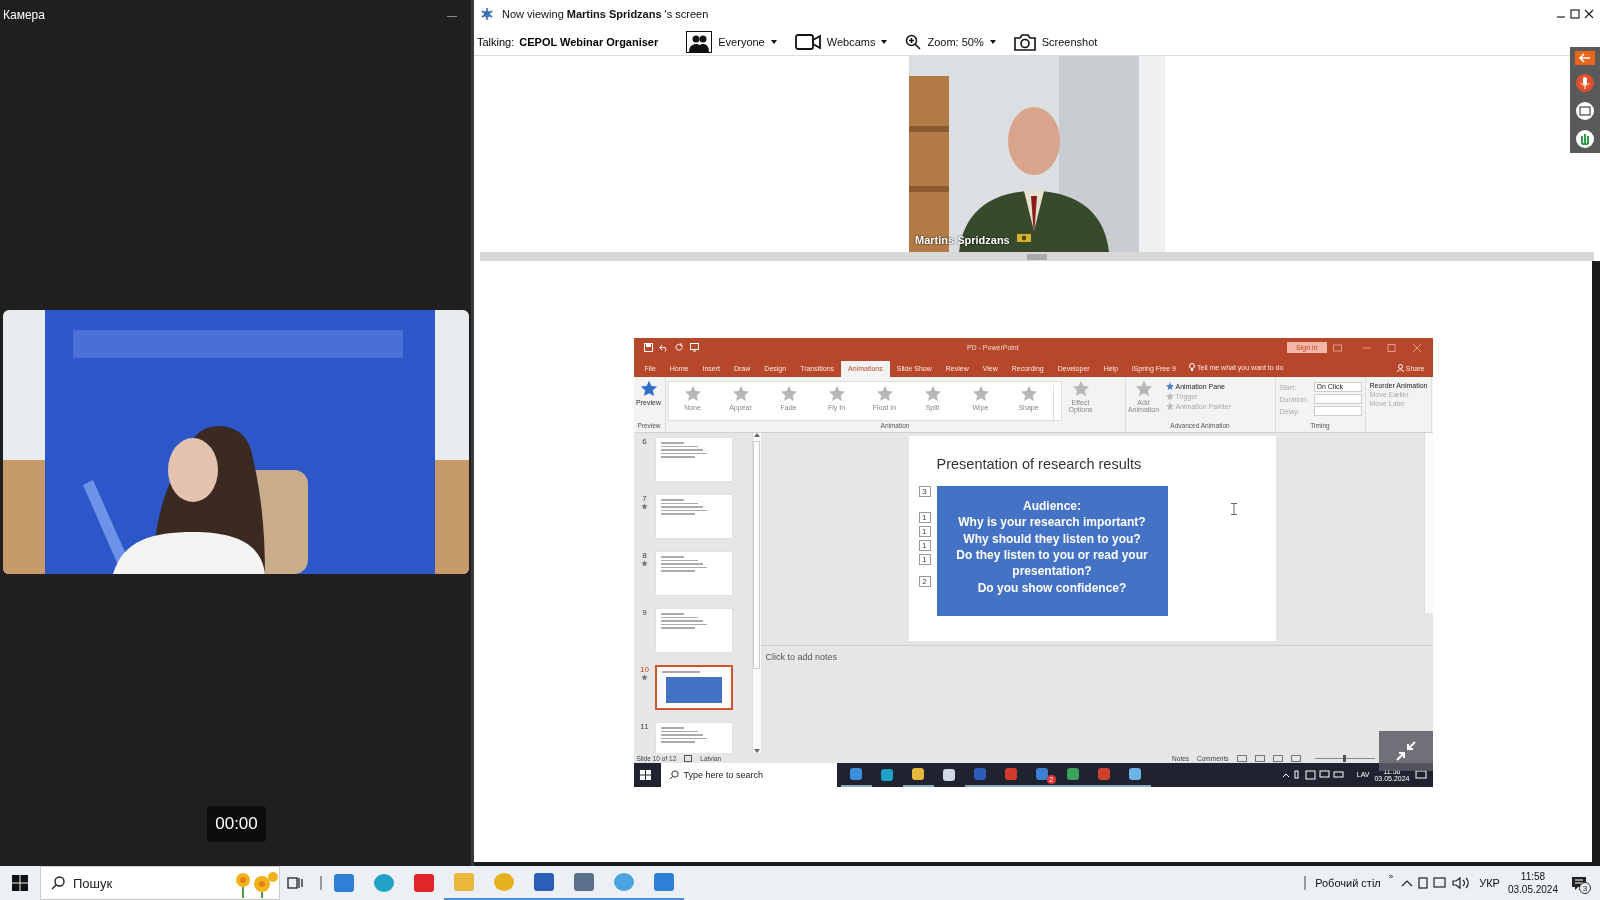  Describe the element at coordinates (731, 41) in the screenshot. I see `dropdown-button: Everyone` at that location.